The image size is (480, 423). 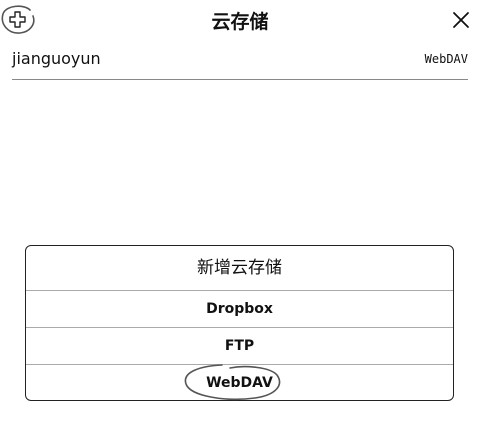 I want to click on option-ftp: FTP, so click(x=239, y=346).